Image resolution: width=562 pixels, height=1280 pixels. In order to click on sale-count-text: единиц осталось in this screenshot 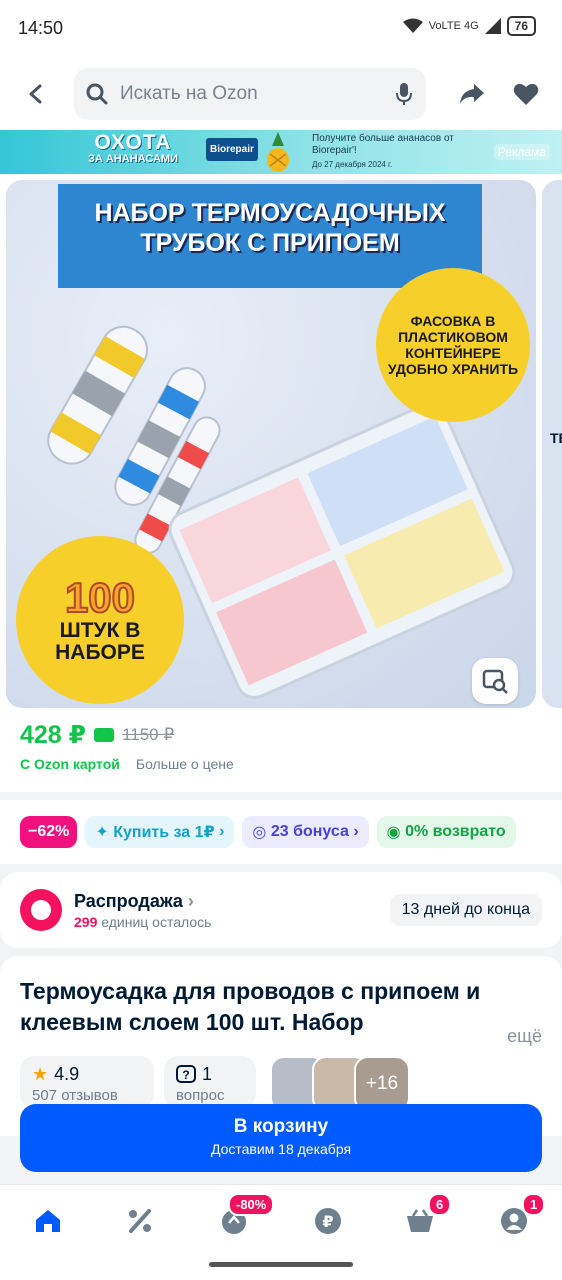, I will do `click(156, 921)`.